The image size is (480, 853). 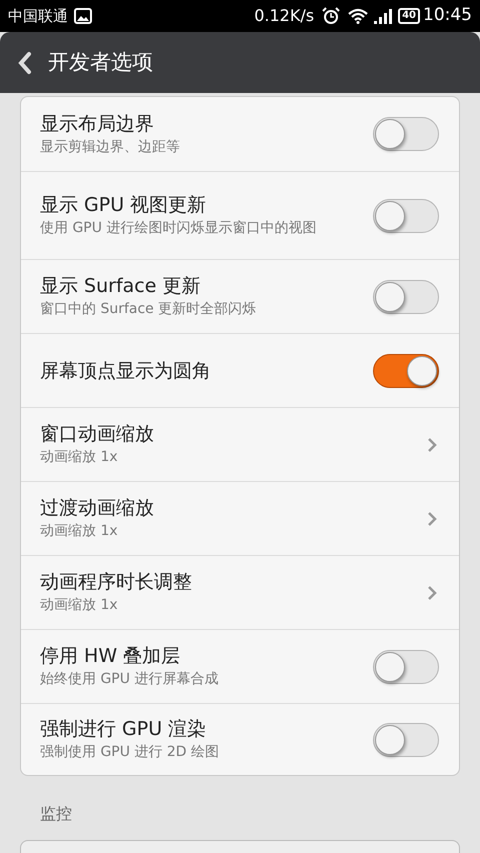 I want to click on battery-level: 40, so click(x=409, y=16).